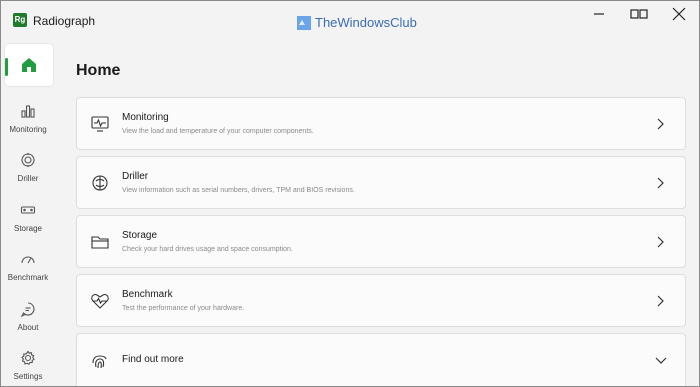 The height and width of the screenshot is (387, 700). I want to click on card-title: Monitoring, so click(145, 117).